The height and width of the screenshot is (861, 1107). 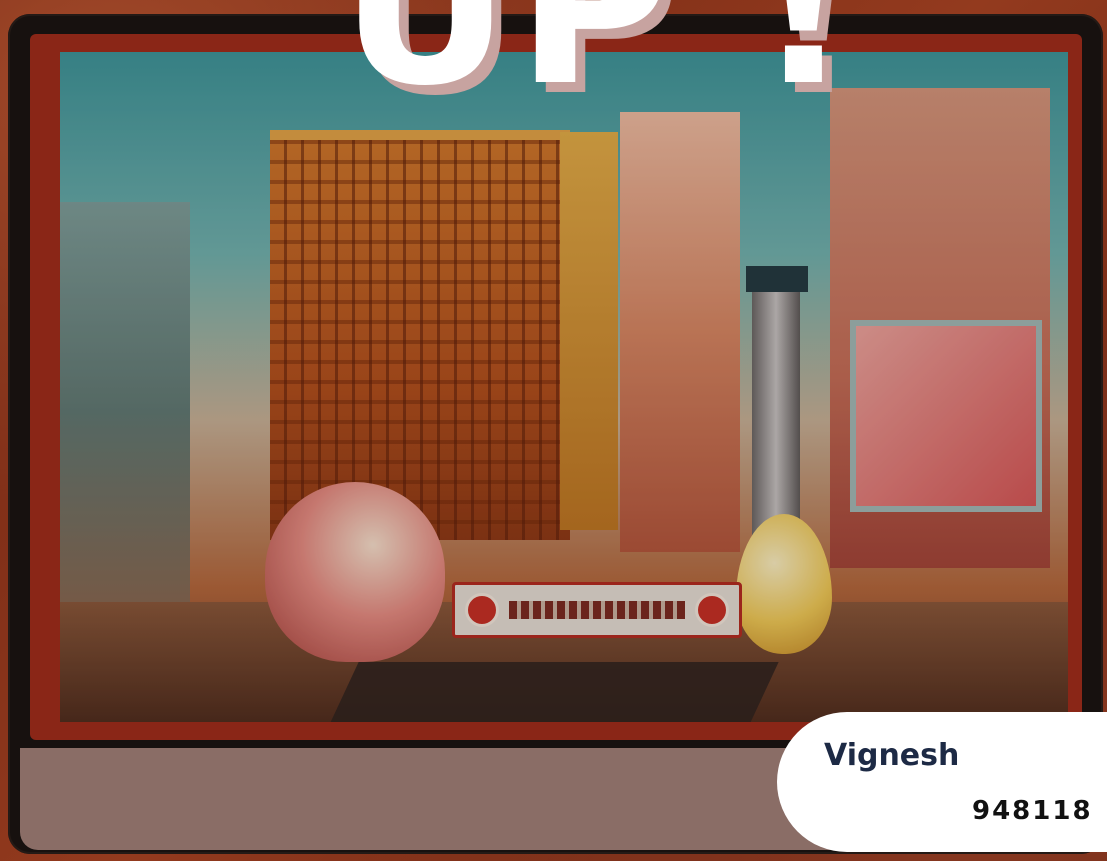 What do you see at coordinates (1032, 811) in the screenshot?
I see `contact-phone: 948118` at bounding box center [1032, 811].